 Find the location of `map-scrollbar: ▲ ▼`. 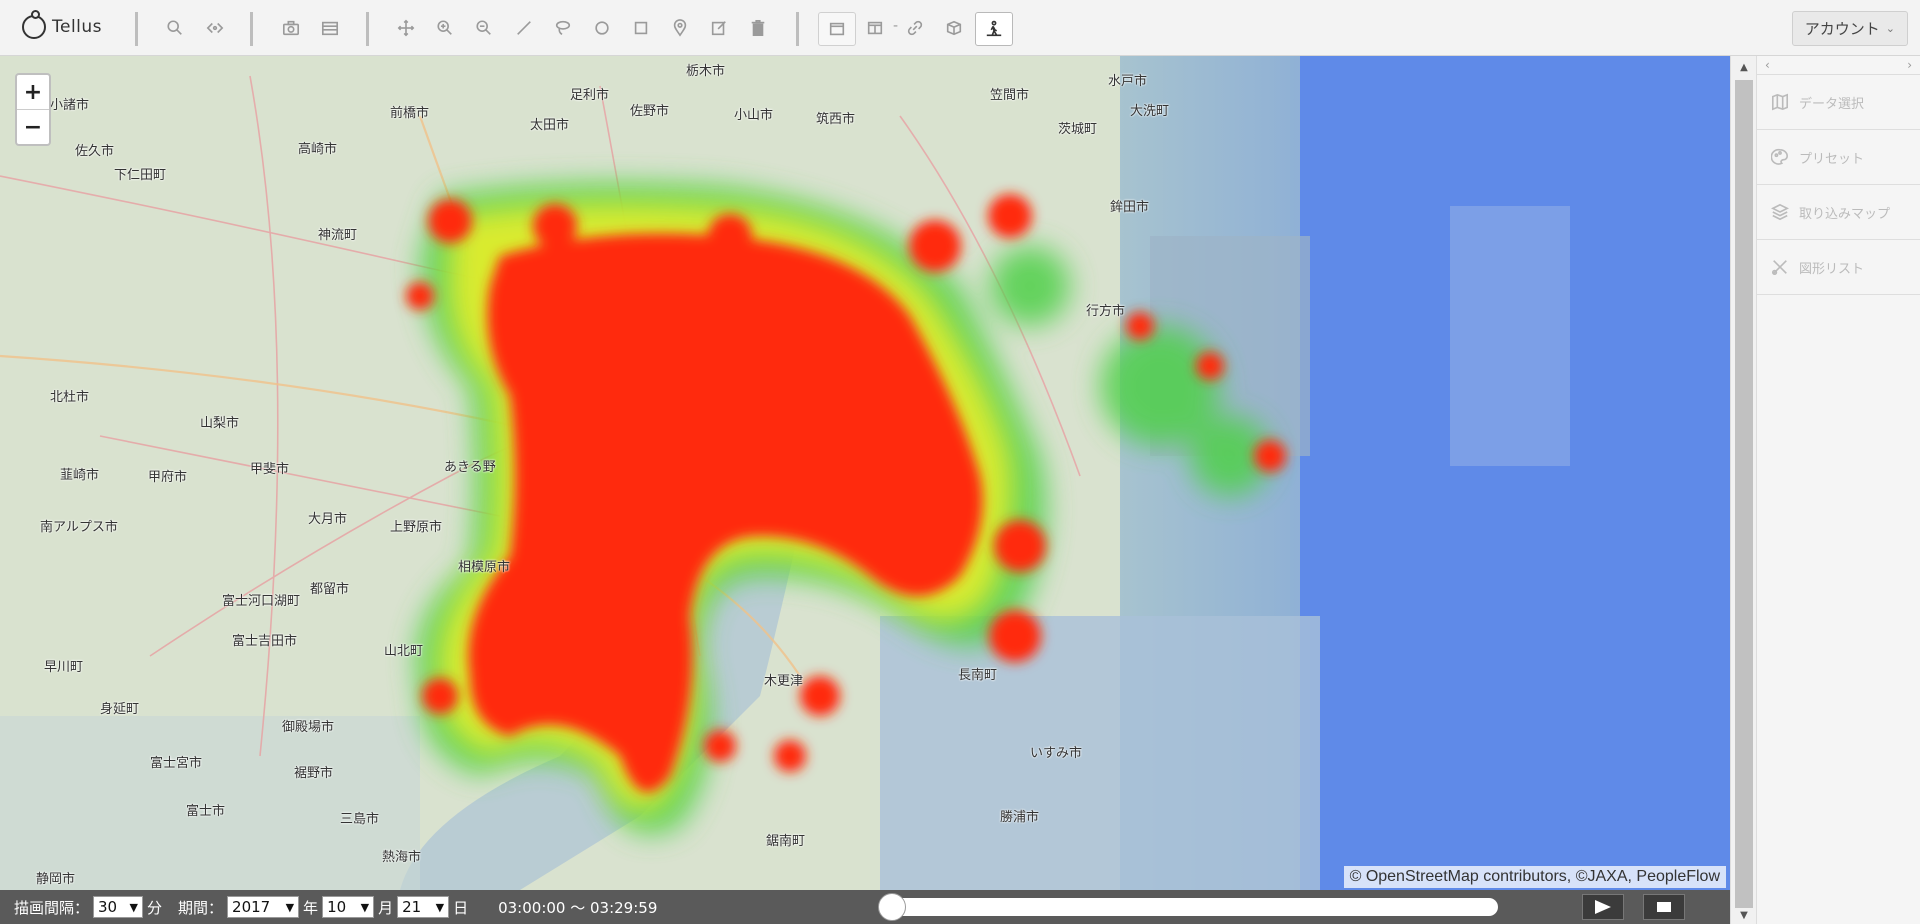

map-scrollbar: ▲ ▼ is located at coordinates (1743, 490).